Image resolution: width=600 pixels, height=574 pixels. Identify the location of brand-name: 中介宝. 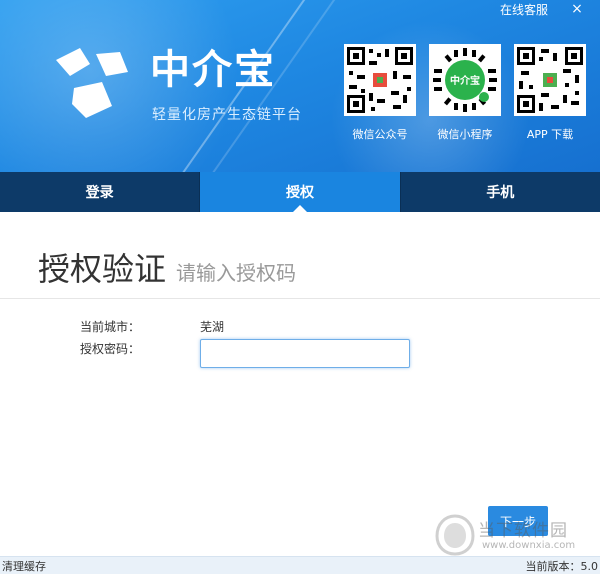
(213, 70).